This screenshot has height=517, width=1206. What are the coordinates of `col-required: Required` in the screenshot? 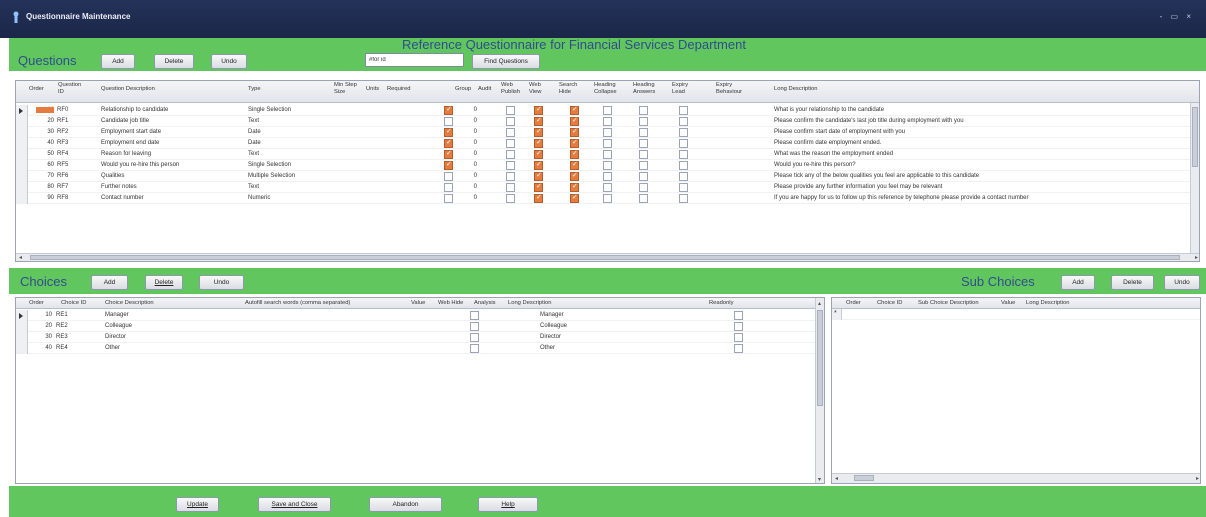 It's located at (399, 89).